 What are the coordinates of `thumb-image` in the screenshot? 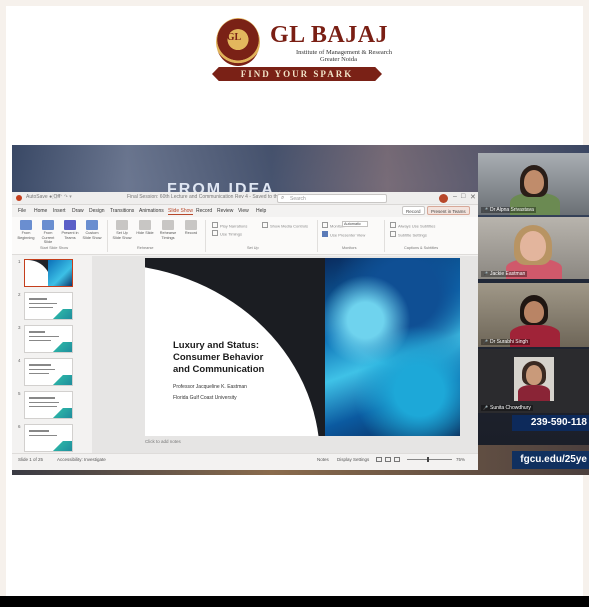 It's located at (60, 273).